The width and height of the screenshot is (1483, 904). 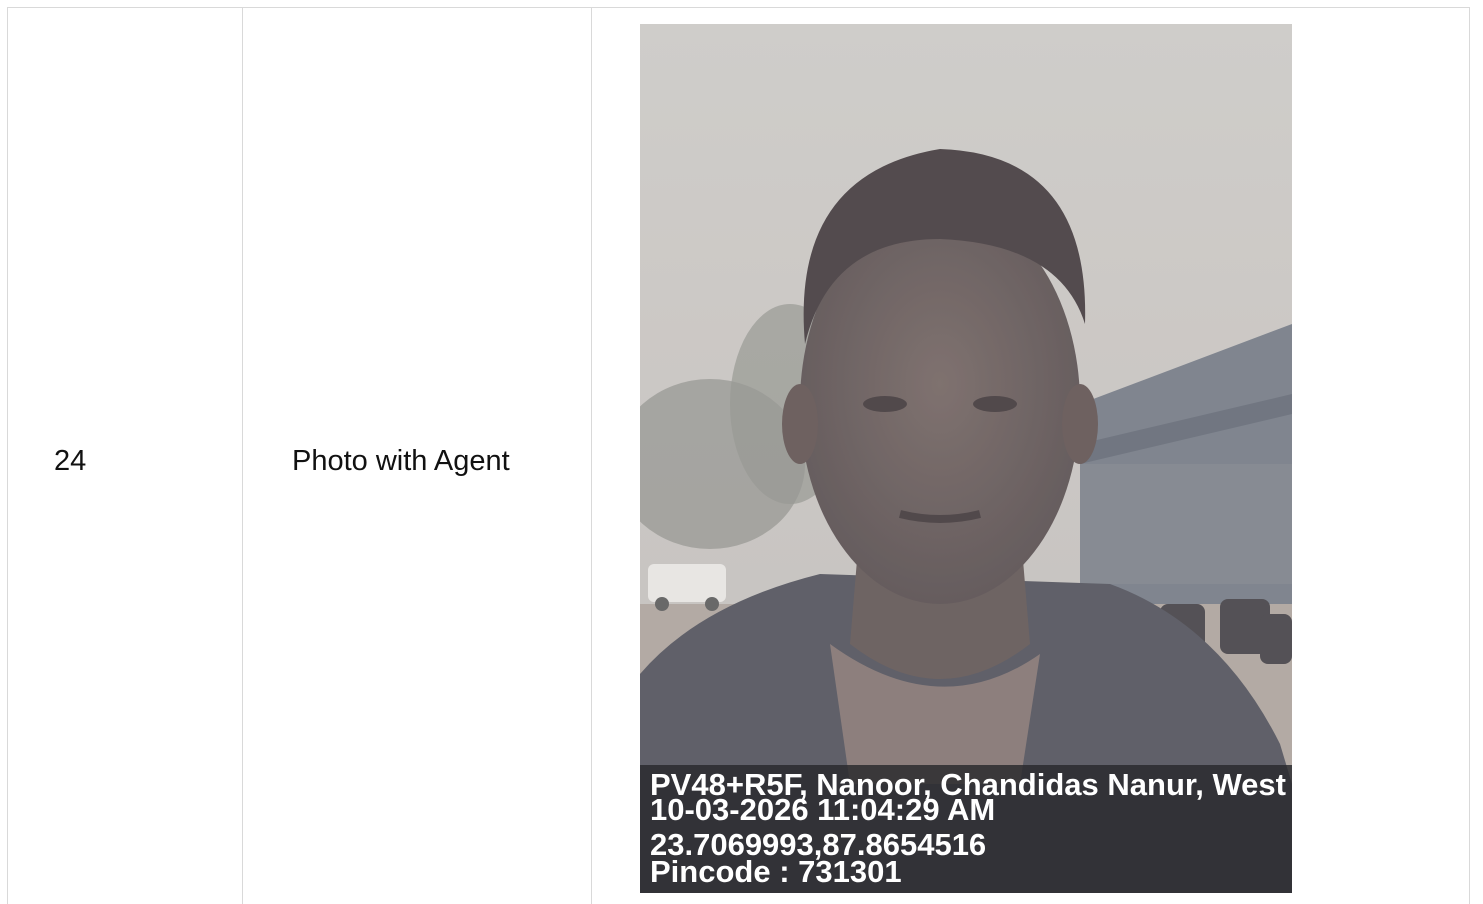 What do you see at coordinates (776, 871) in the screenshot?
I see `overlay-pincode: Pincode : 731301` at bounding box center [776, 871].